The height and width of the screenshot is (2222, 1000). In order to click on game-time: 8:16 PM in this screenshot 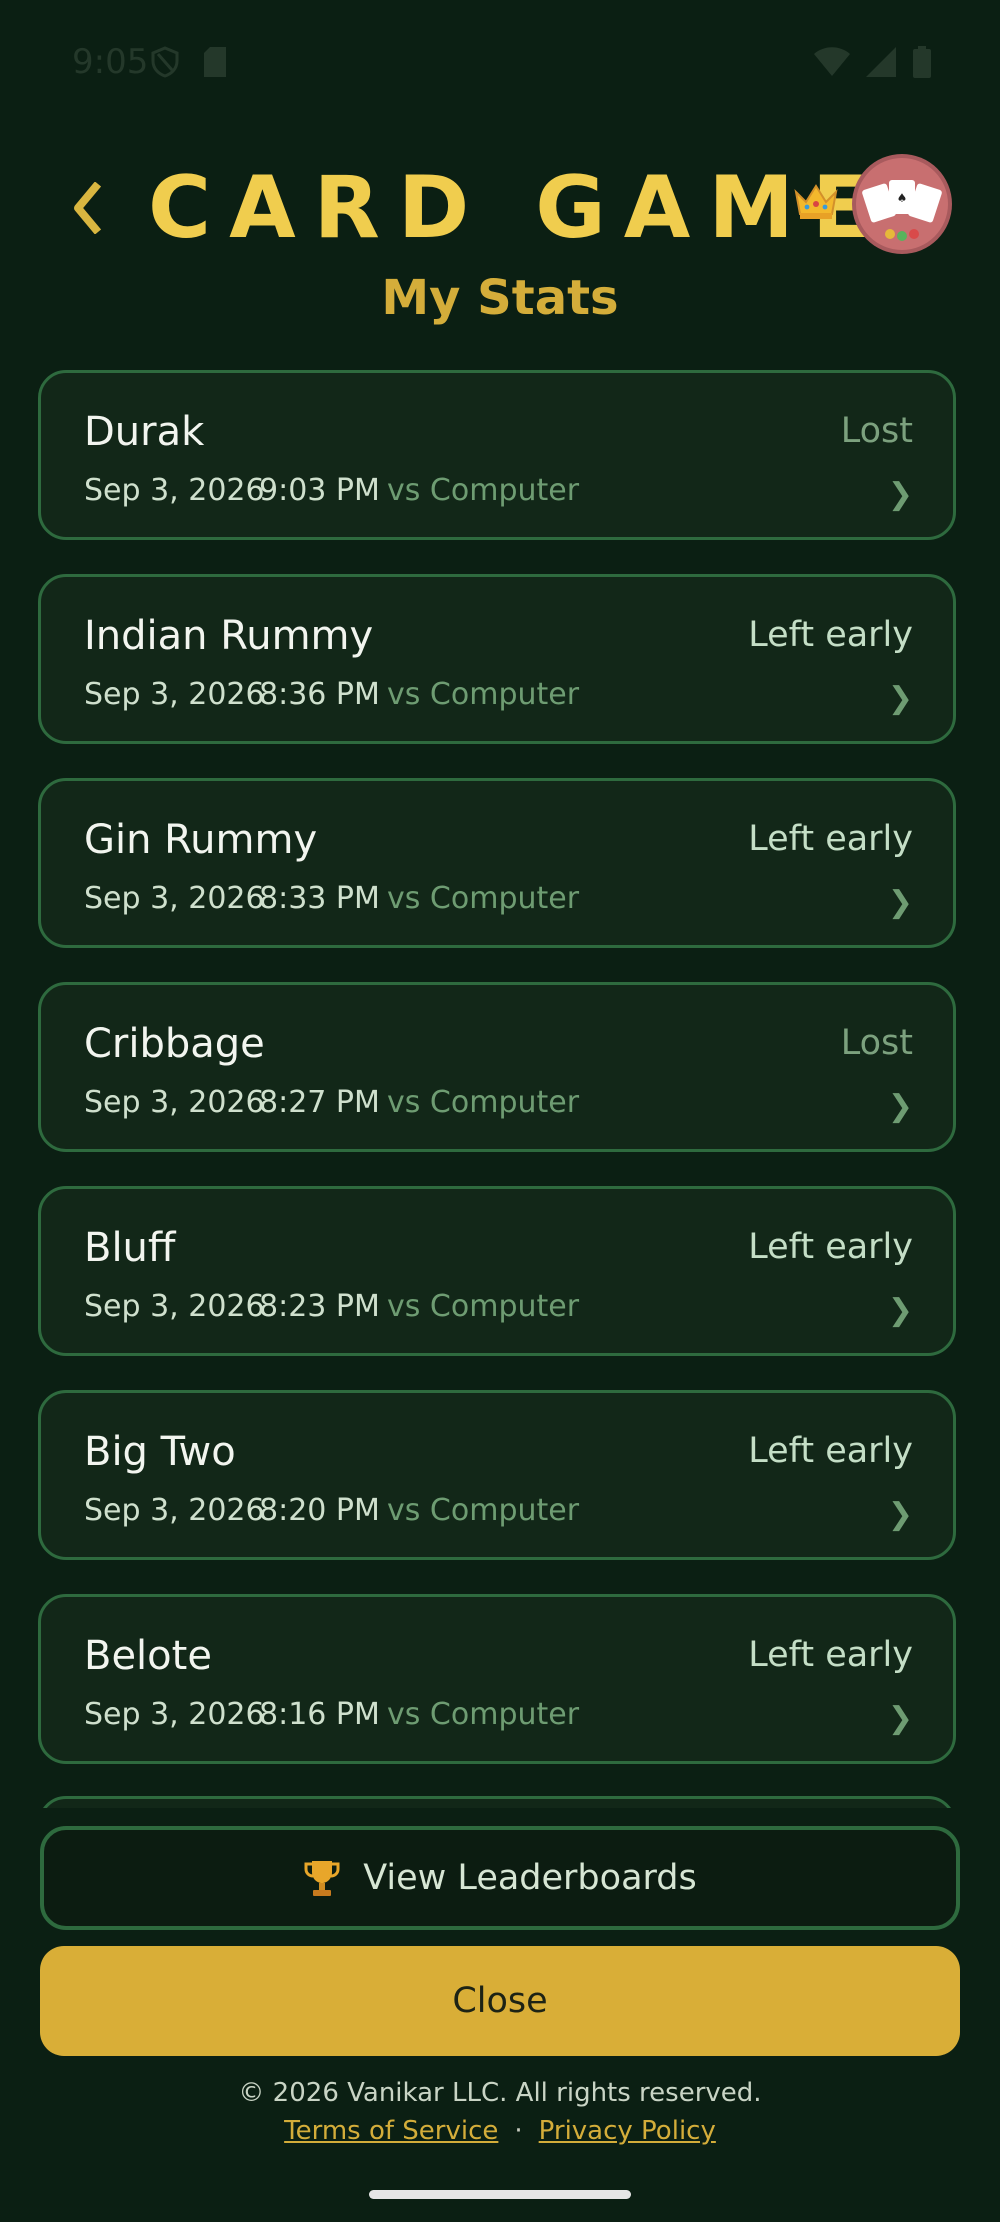, I will do `click(319, 1714)`.